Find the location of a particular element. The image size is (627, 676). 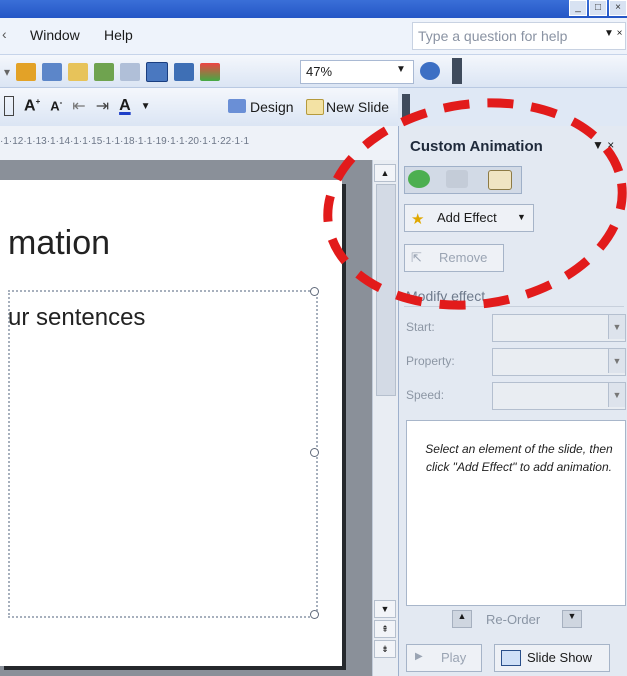

menu-window: Window is located at coordinates (55, 35).